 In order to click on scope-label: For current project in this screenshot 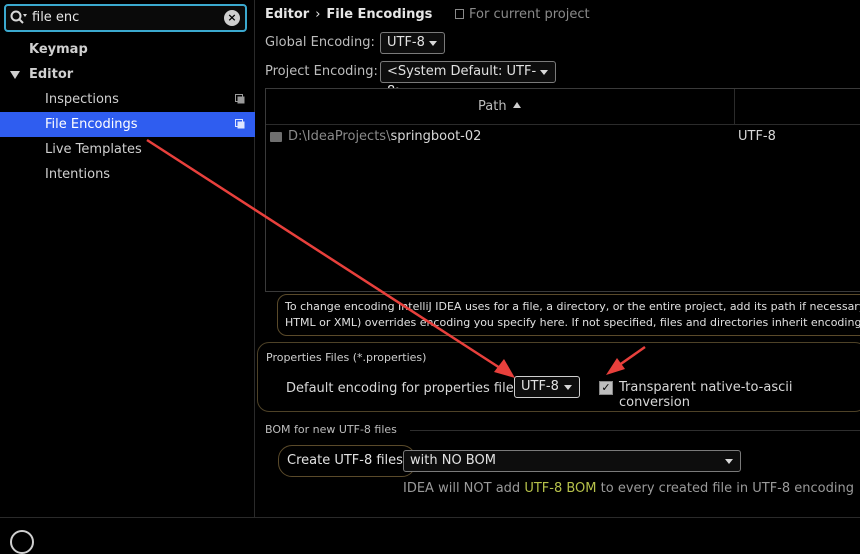, I will do `click(522, 14)`.